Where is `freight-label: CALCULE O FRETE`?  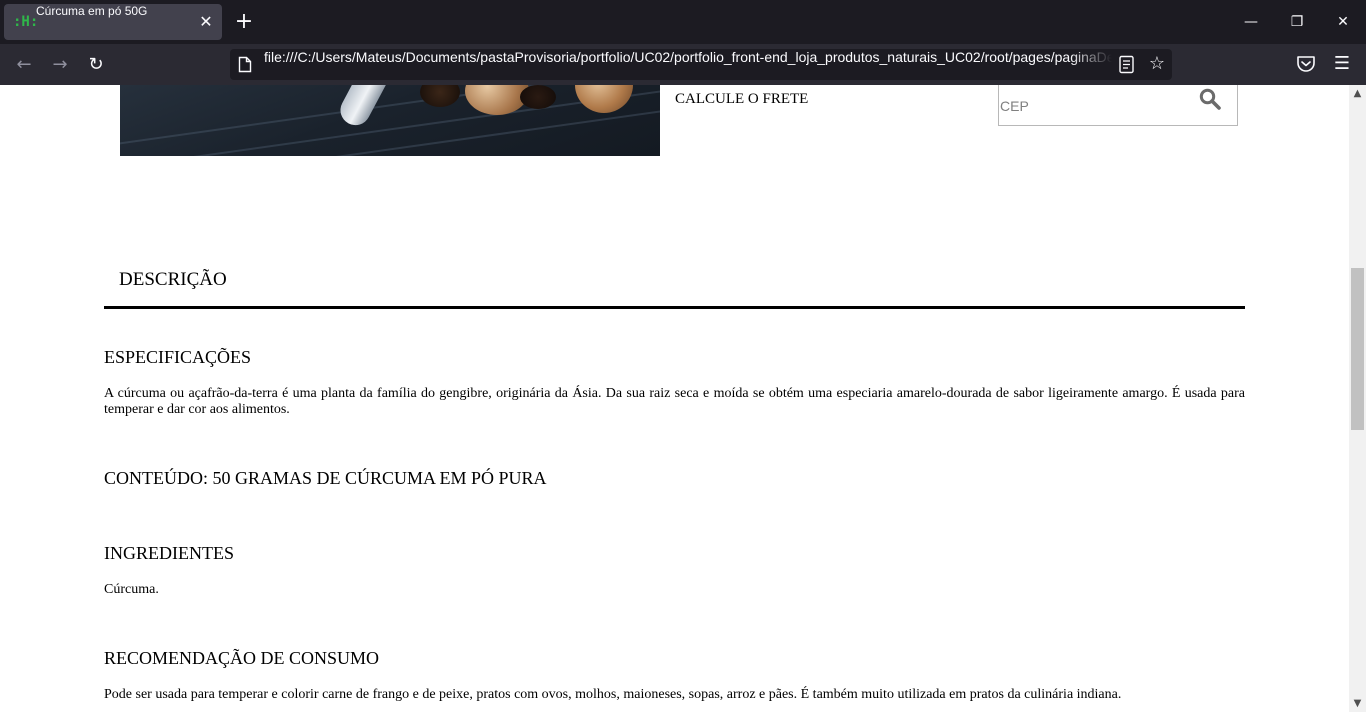 freight-label: CALCULE O FRETE is located at coordinates (742, 99).